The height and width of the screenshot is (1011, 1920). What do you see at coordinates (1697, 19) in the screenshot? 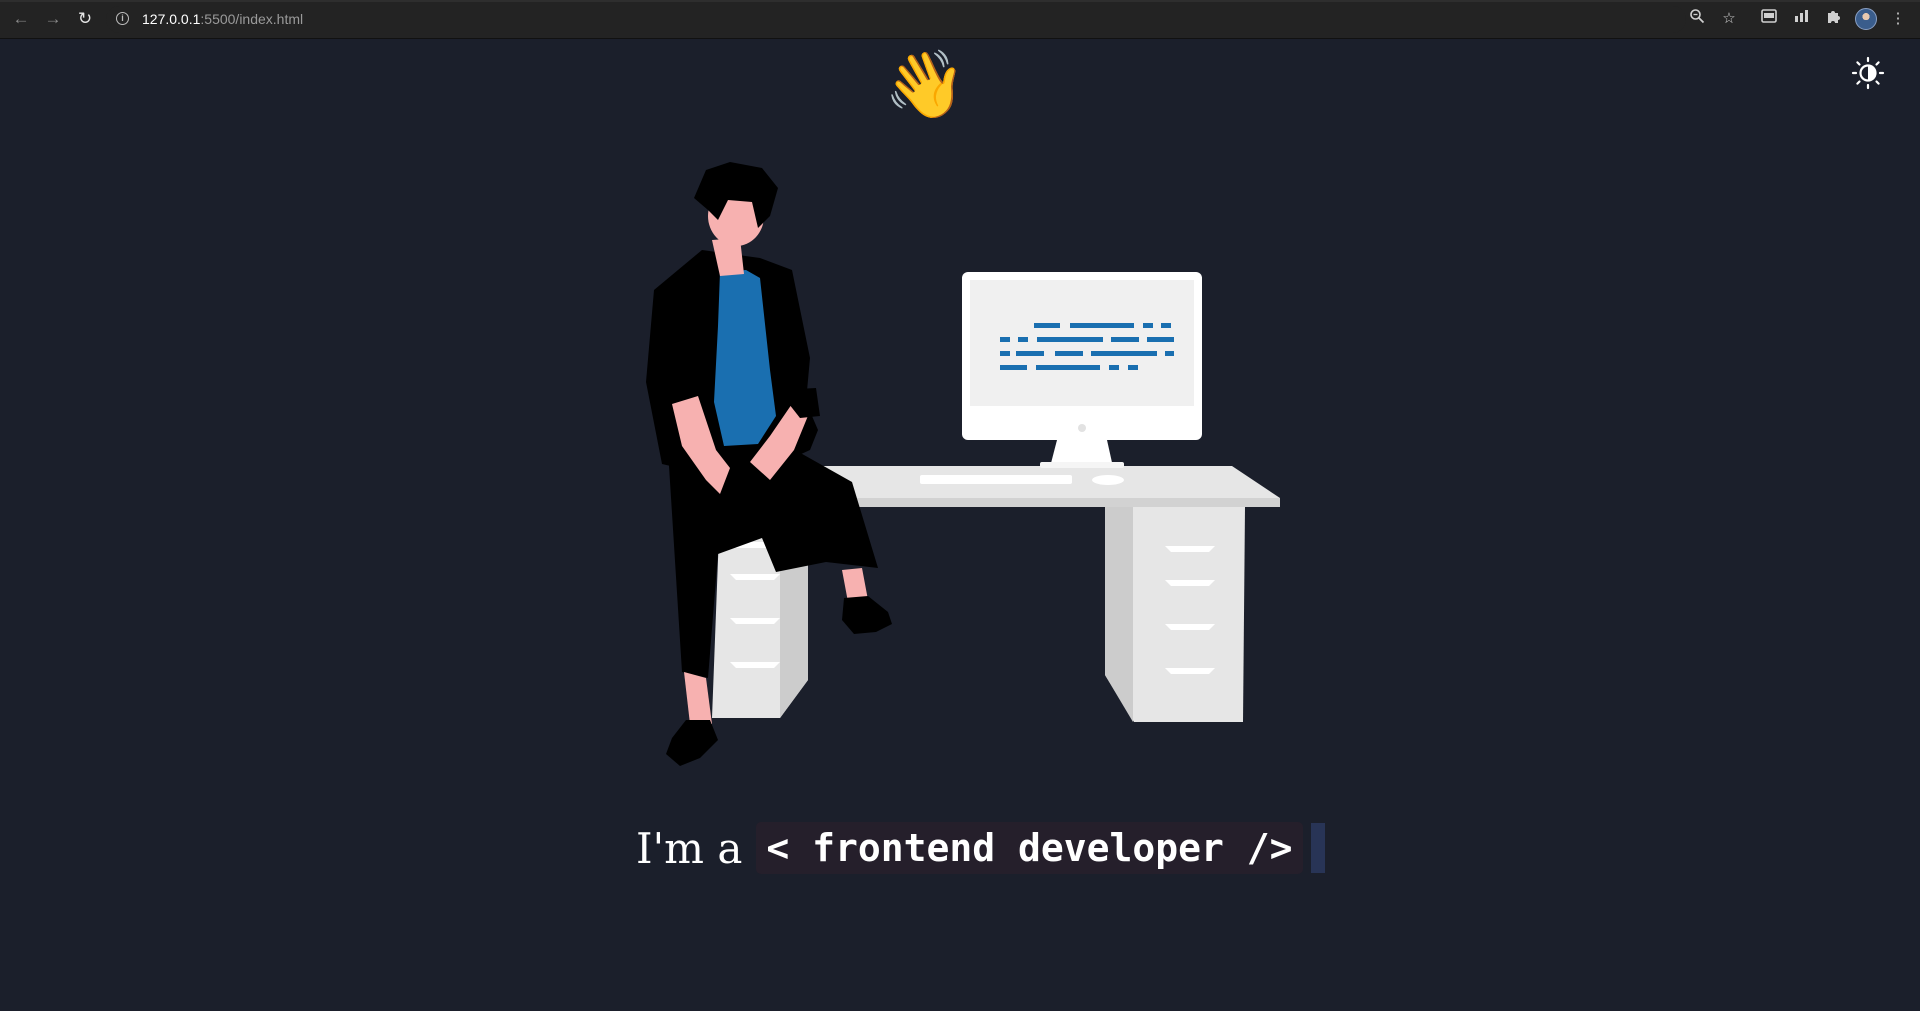
I see `zoom-icon` at bounding box center [1697, 19].